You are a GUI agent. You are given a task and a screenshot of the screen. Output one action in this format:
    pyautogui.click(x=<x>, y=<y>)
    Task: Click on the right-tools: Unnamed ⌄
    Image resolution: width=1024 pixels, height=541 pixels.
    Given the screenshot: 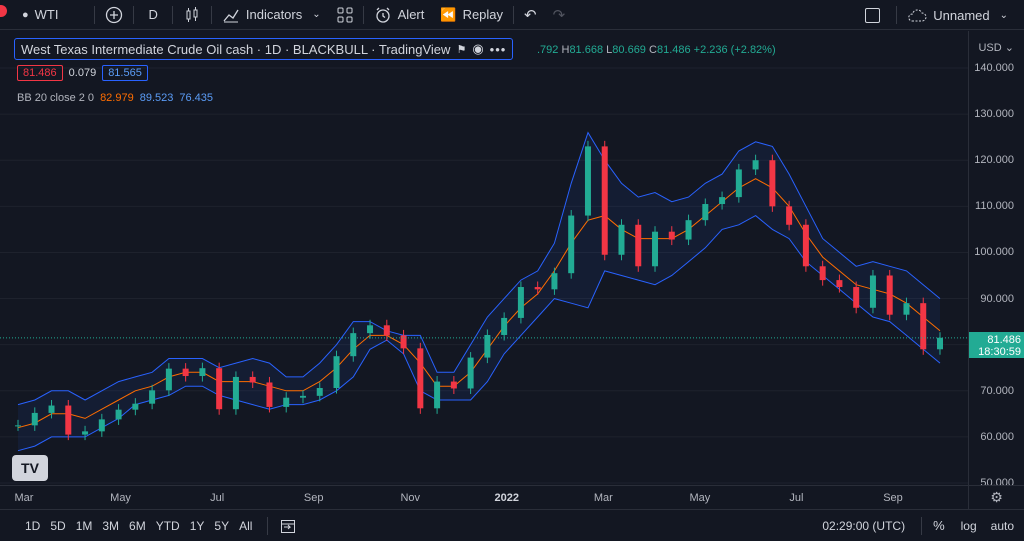 What is the action you would take?
    pyautogui.click(x=940, y=15)
    